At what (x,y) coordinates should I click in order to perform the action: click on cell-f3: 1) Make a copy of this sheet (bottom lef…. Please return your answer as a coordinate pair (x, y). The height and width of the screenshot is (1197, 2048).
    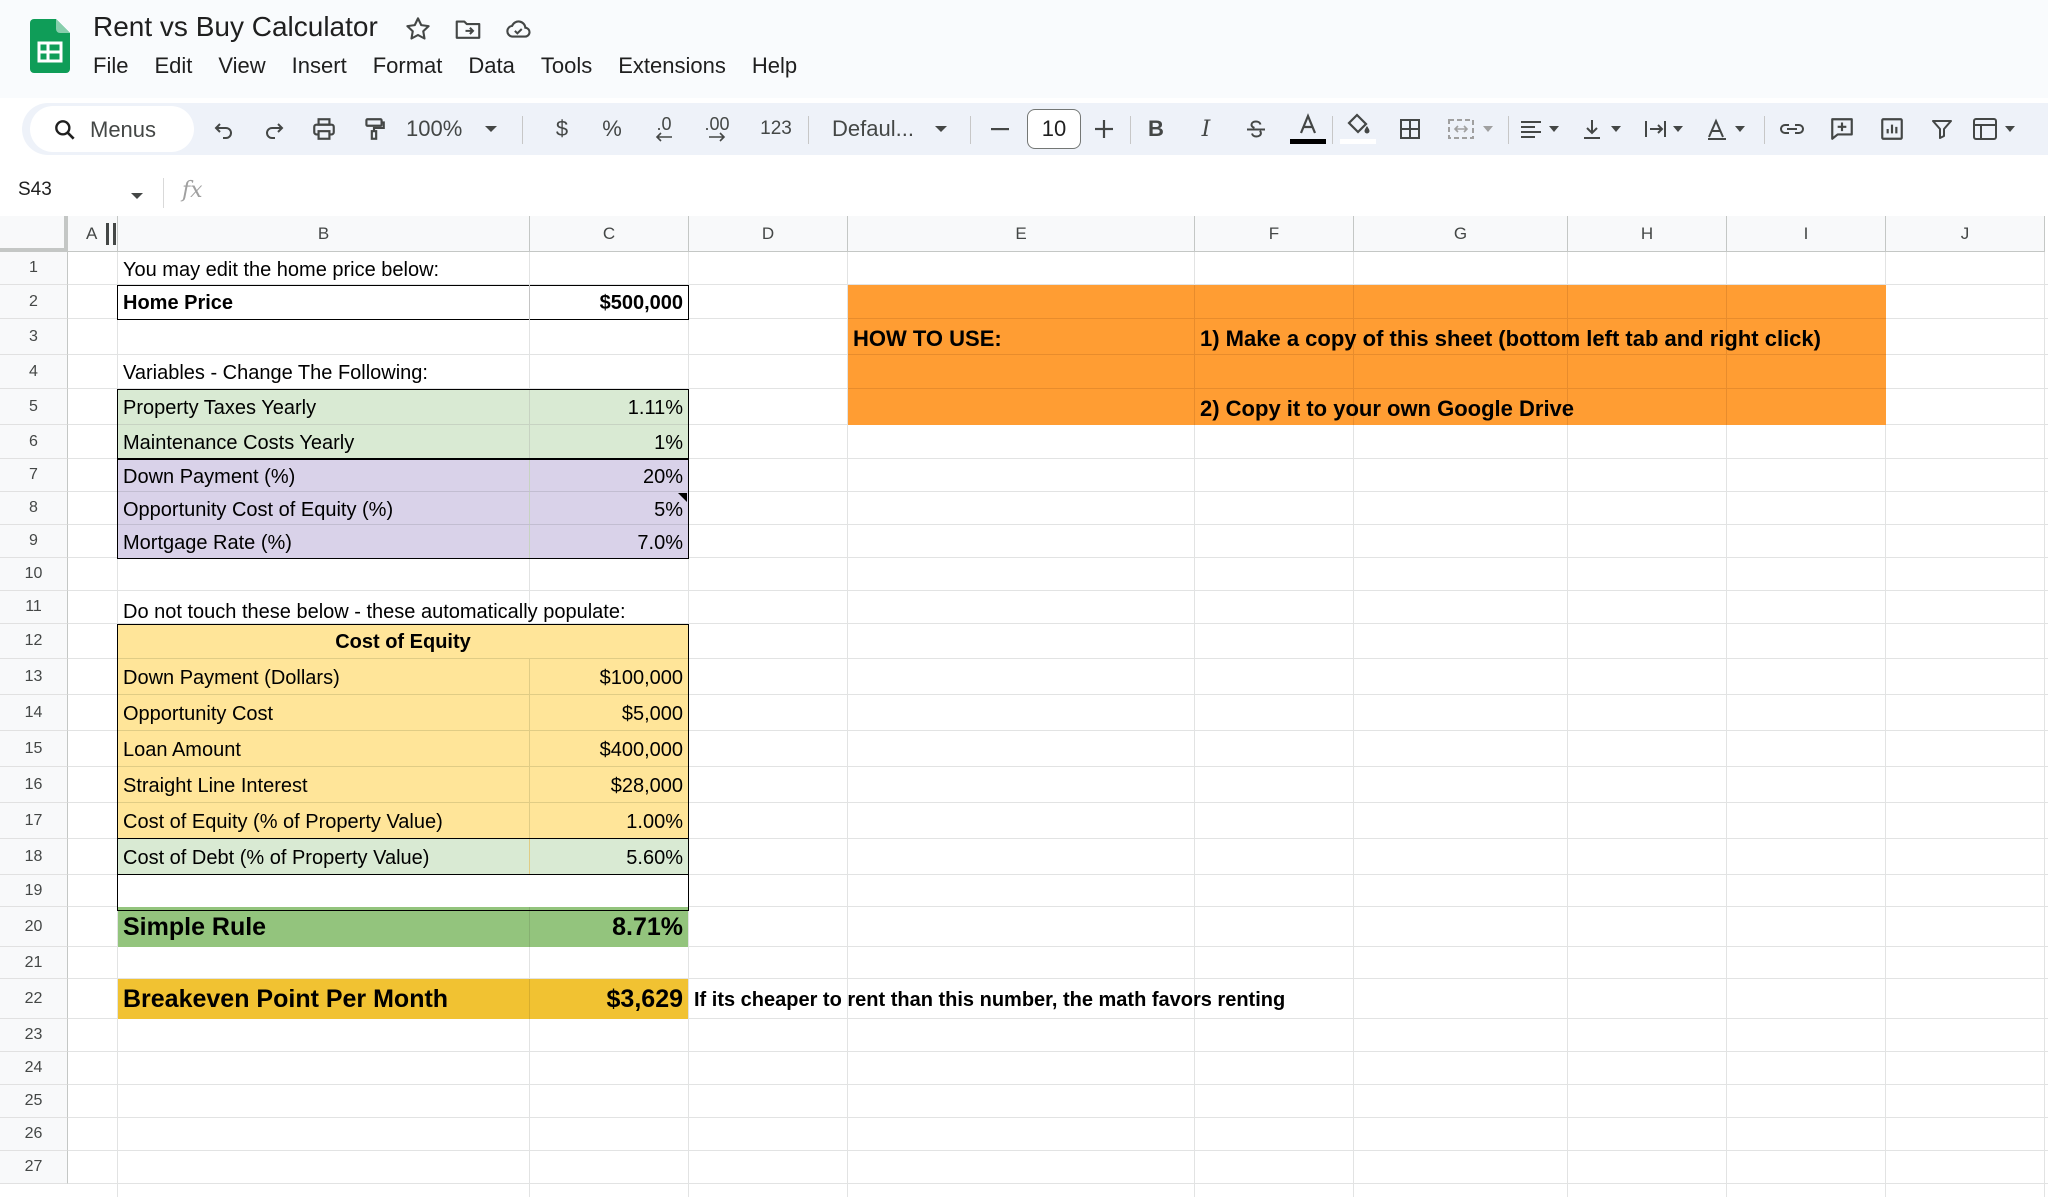
    Looking at the image, I should click on (1508, 339).